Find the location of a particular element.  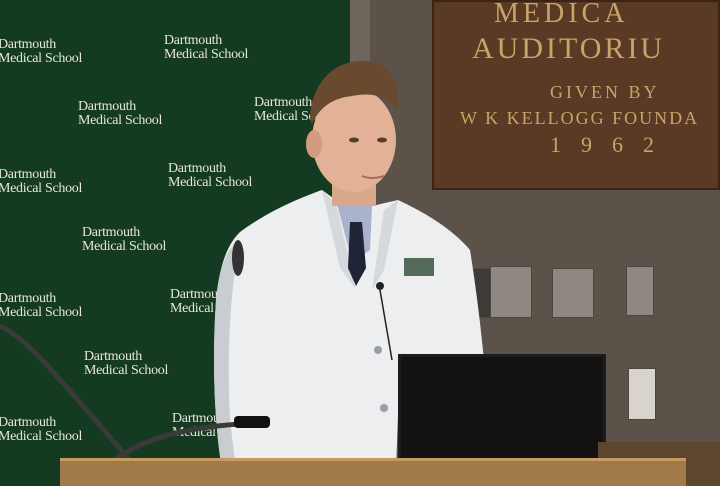

podium-microphones is located at coordinates (135, 401).